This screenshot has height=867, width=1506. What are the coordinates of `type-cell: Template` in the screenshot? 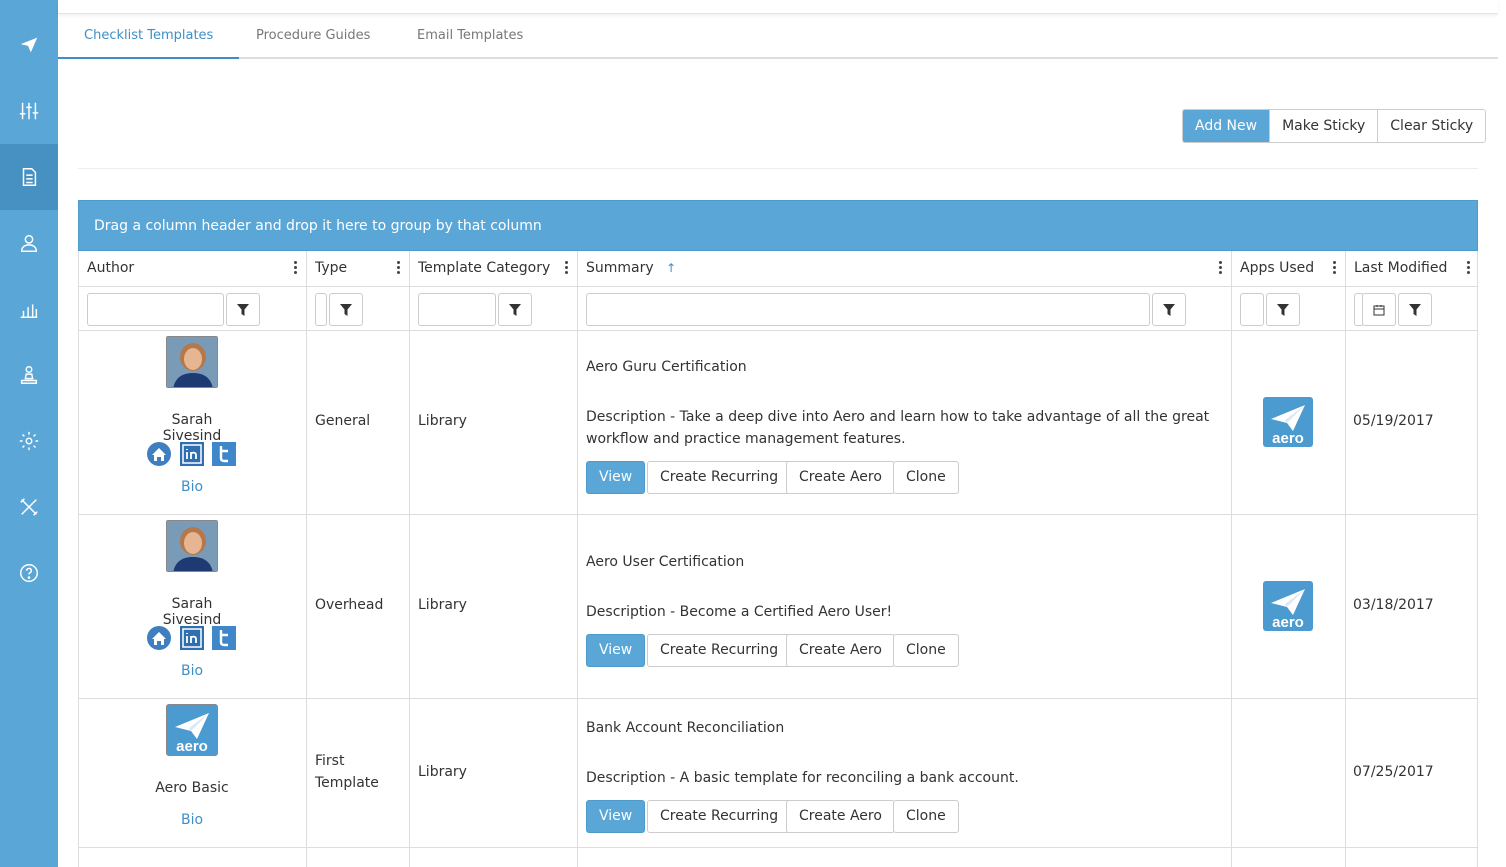 It's located at (347, 783).